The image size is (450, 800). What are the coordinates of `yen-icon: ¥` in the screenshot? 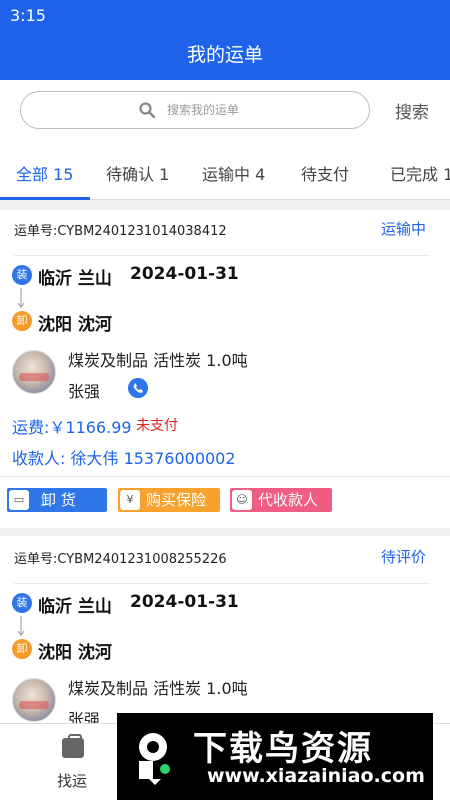 It's located at (130, 500).